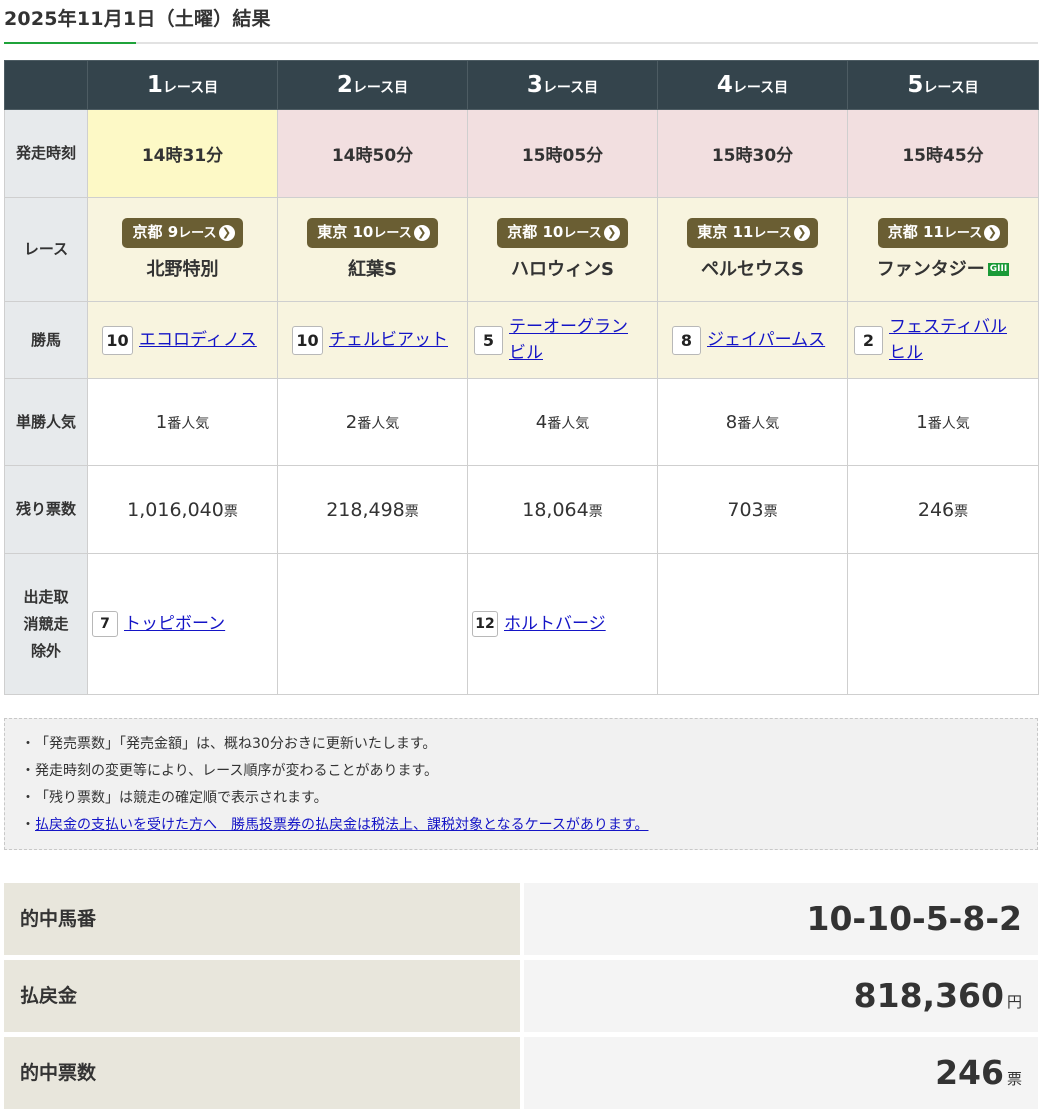 The height and width of the screenshot is (1113, 1045). I want to click on remaining-votes: 218,498, so click(365, 509).